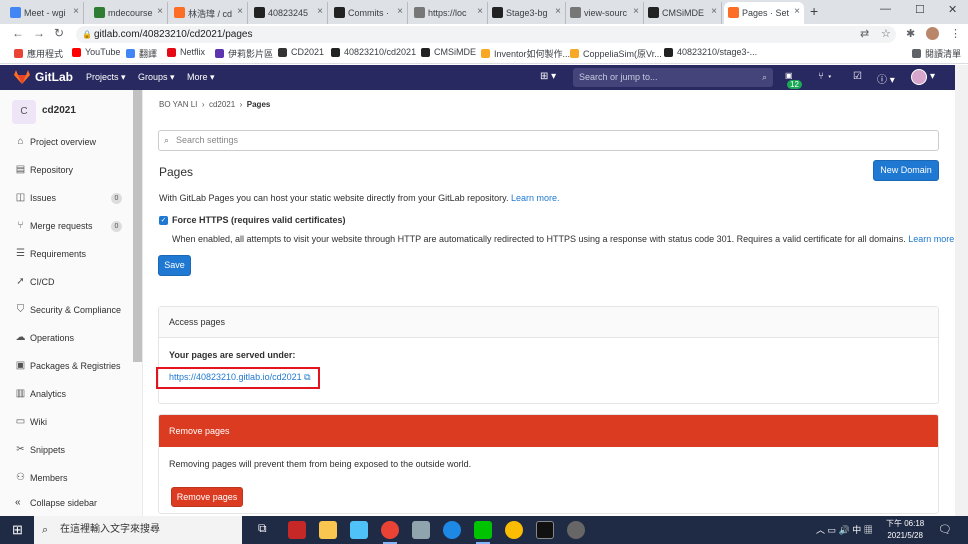  What do you see at coordinates (222, 104) in the screenshot?
I see `breadcrumb-project: cd2021` at bounding box center [222, 104].